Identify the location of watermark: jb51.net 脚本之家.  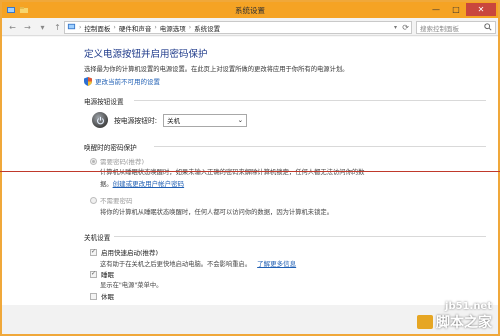
(454, 316).